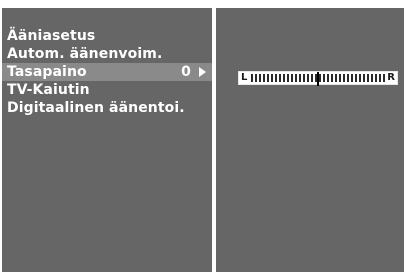 This screenshot has width=406, height=278. What do you see at coordinates (193, 72) in the screenshot?
I see `menu-item-value-group: 0` at bounding box center [193, 72].